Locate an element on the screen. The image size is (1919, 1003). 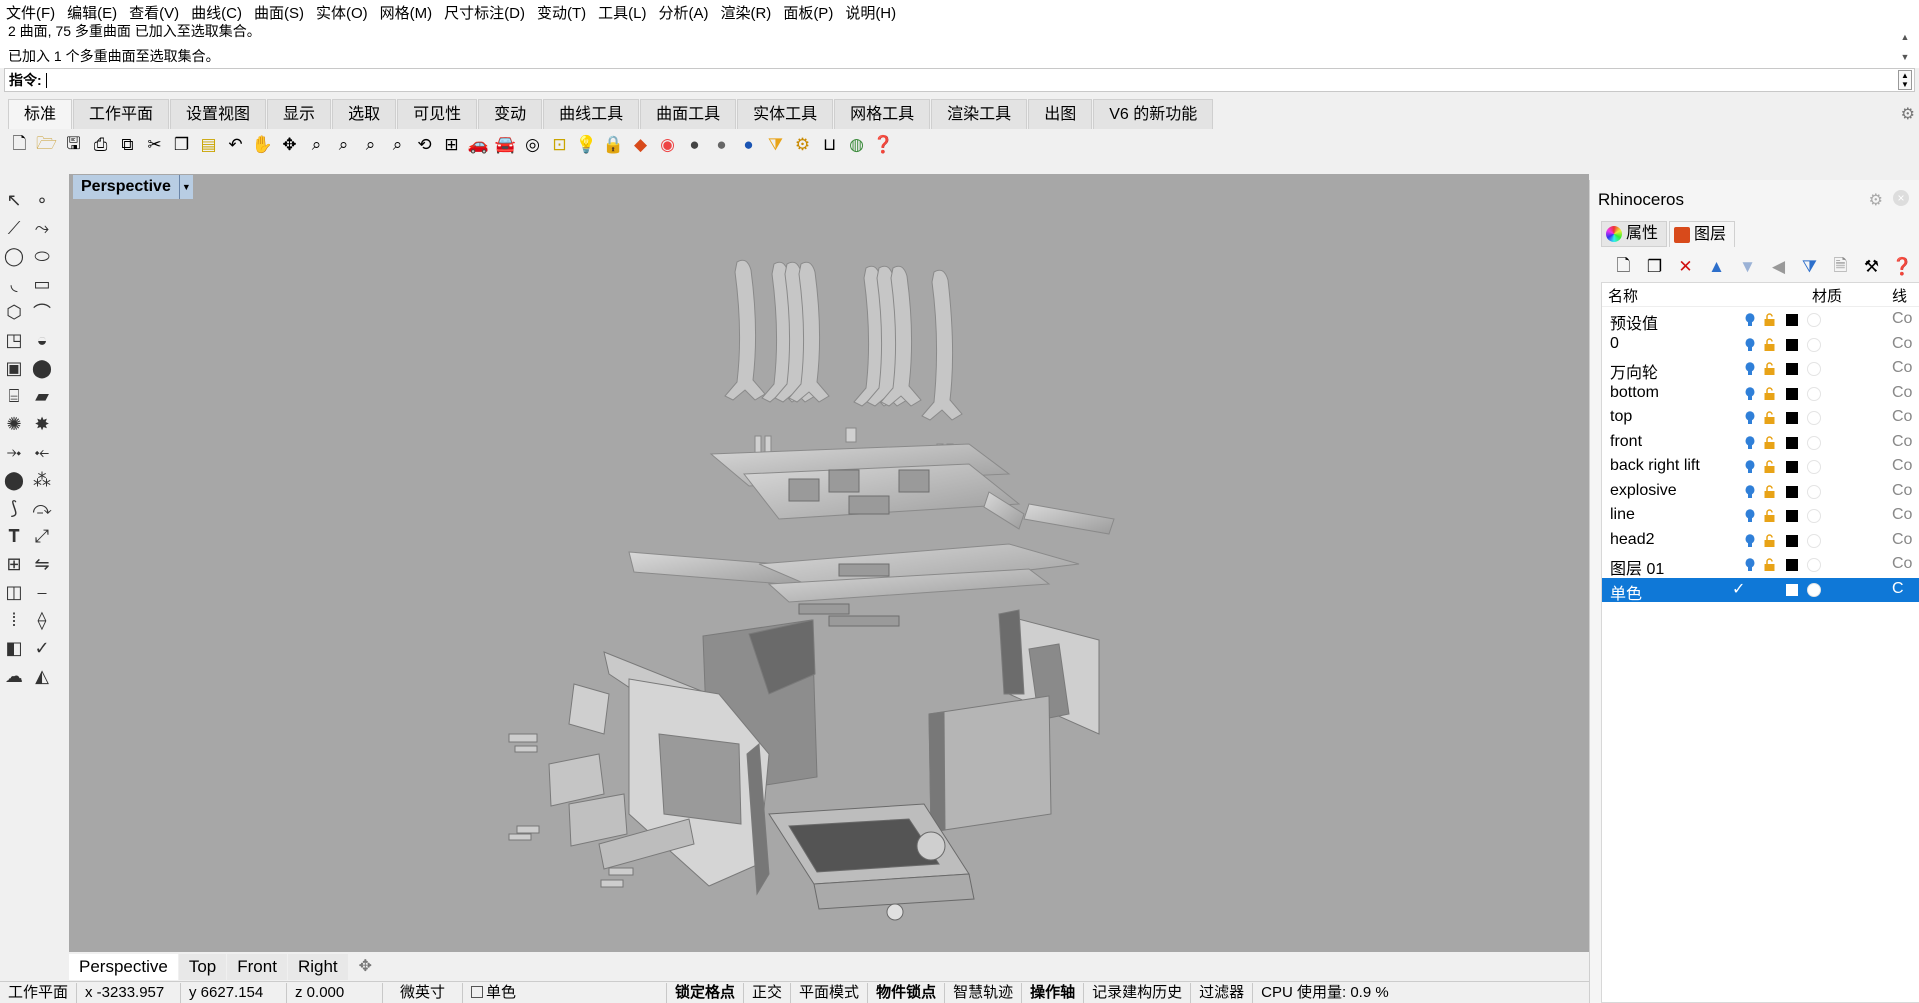
car-icon: 🚗 is located at coordinates (478, 145).